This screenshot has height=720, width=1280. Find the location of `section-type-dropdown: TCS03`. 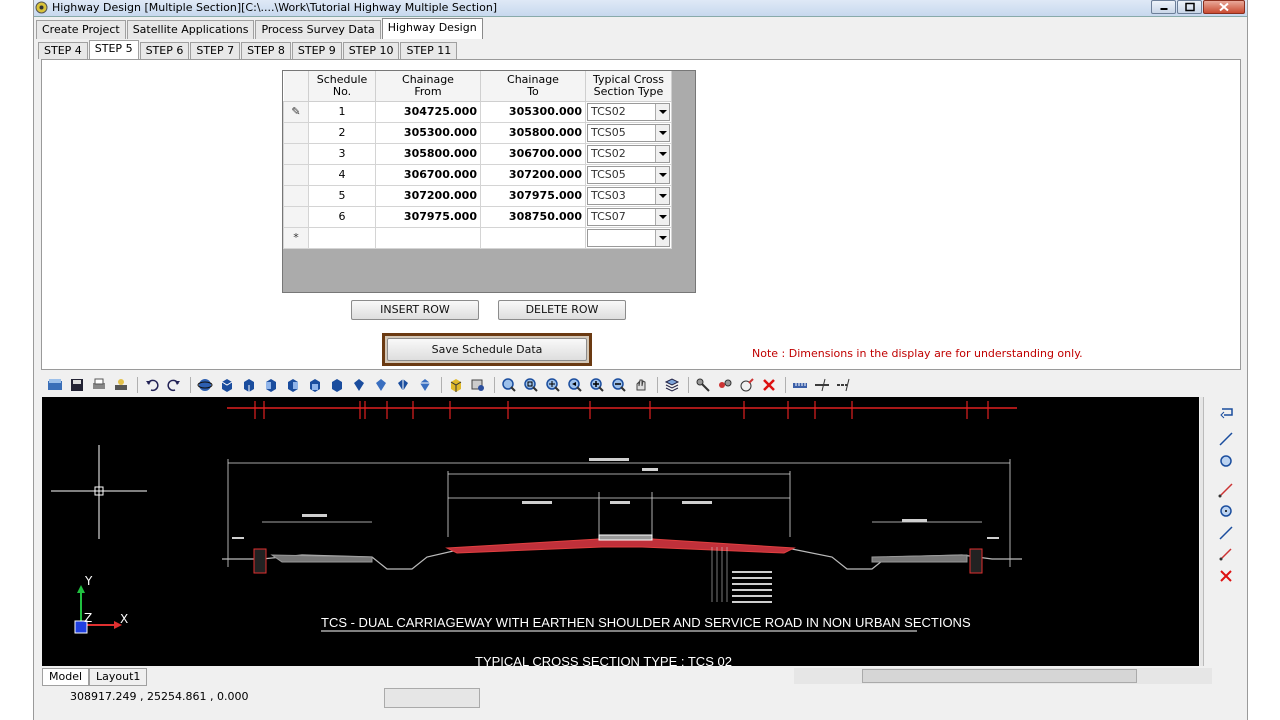

section-type-dropdown: TCS03 is located at coordinates (628, 195).